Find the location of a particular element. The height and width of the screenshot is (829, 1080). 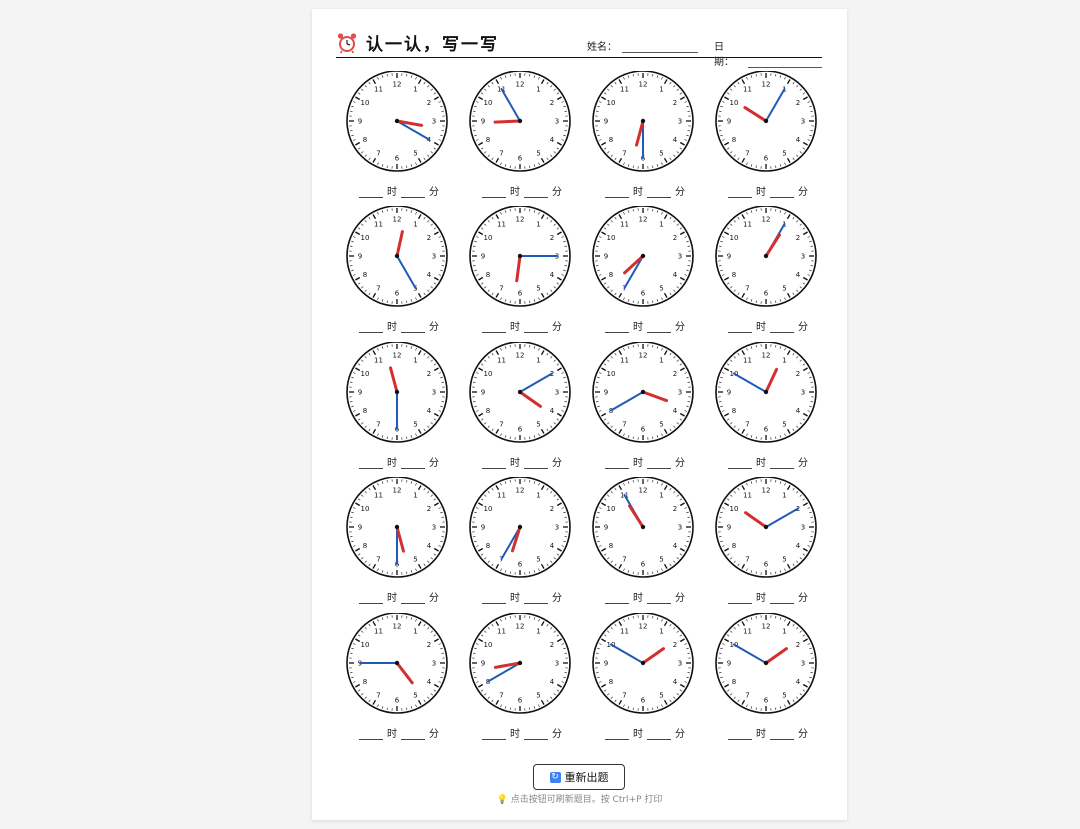

date-blank is located at coordinates (785, 62).